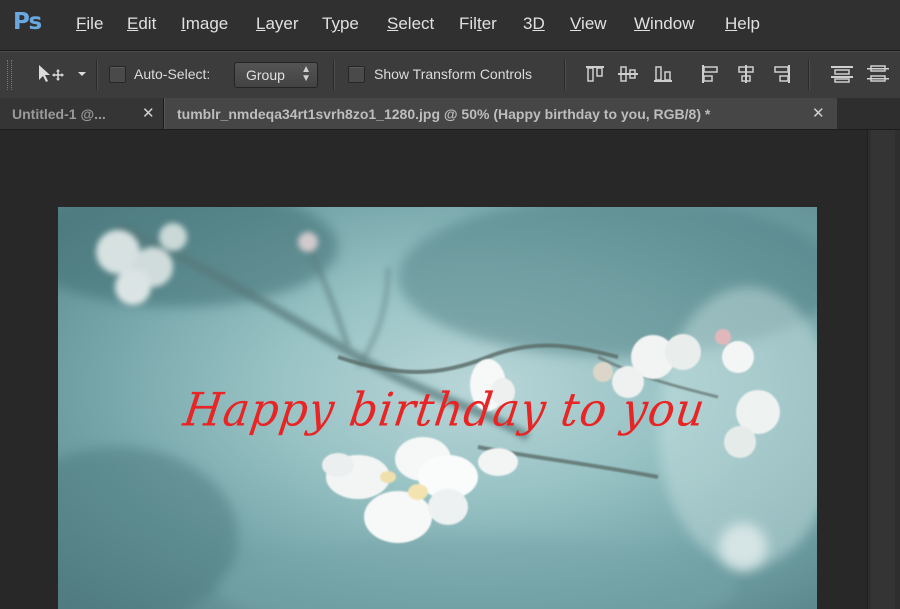 This screenshot has height=609, width=900. I want to click on menu-image: Image, so click(204, 24).